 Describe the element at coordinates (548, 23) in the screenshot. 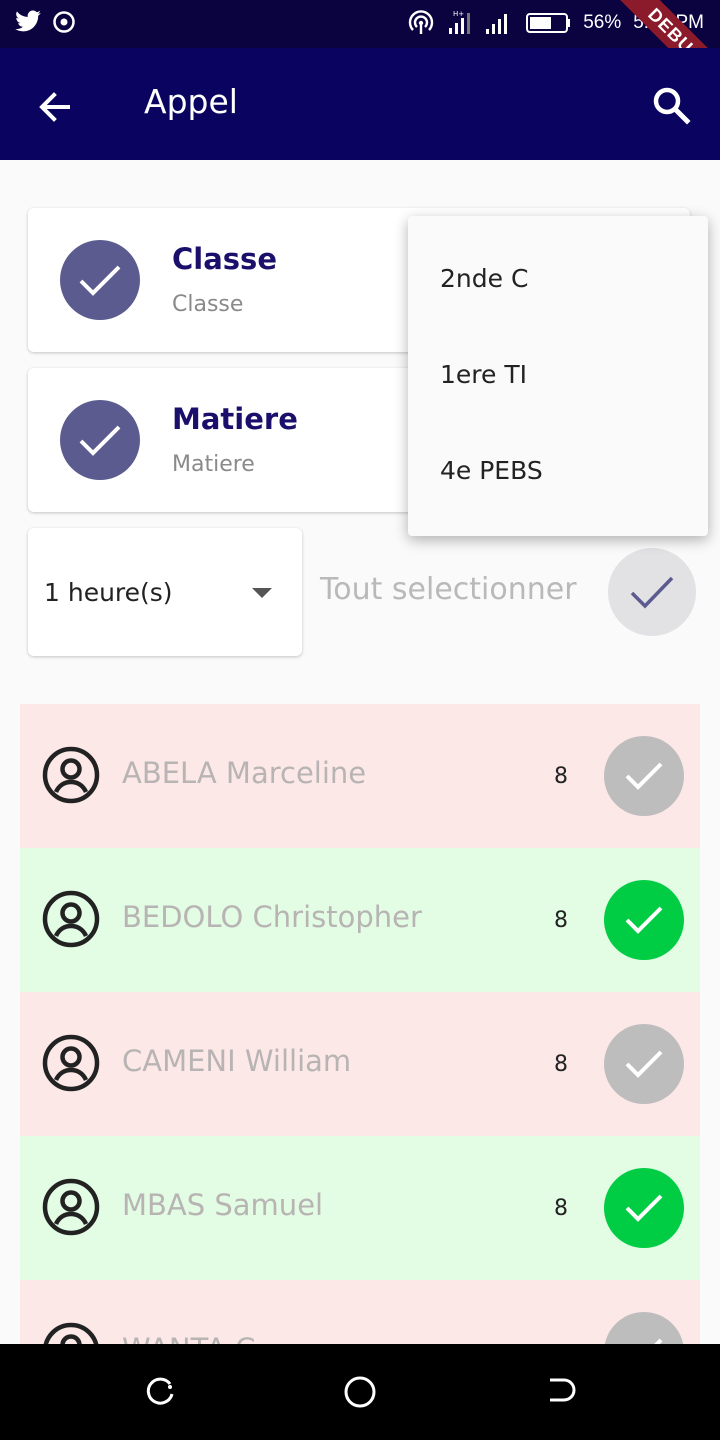

I see `battery-icon` at that location.